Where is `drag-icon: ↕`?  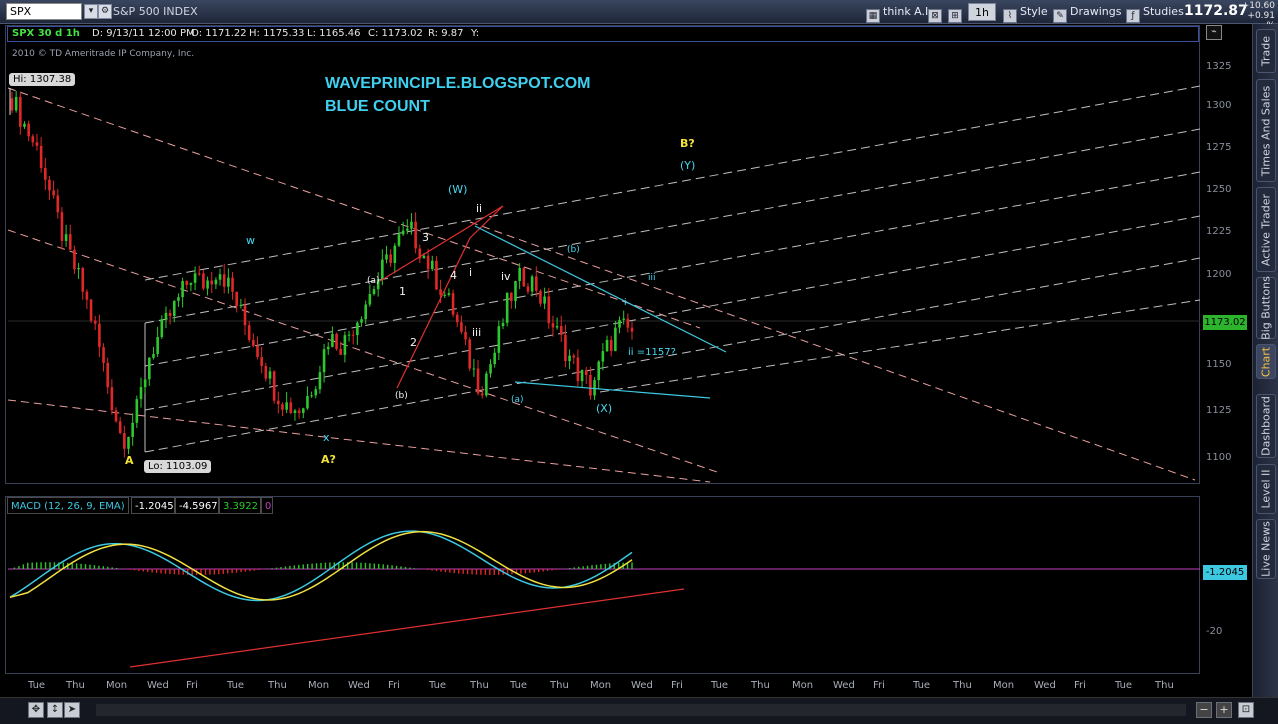 drag-icon: ↕ is located at coordinates (55, 710).